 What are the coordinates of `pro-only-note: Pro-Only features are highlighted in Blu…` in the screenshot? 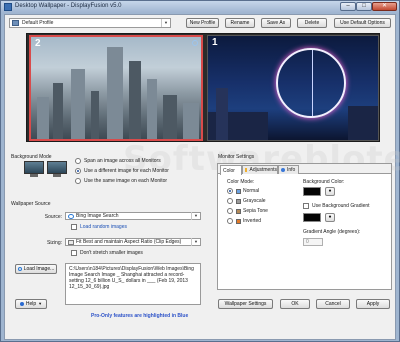 It's located at (140, 316).